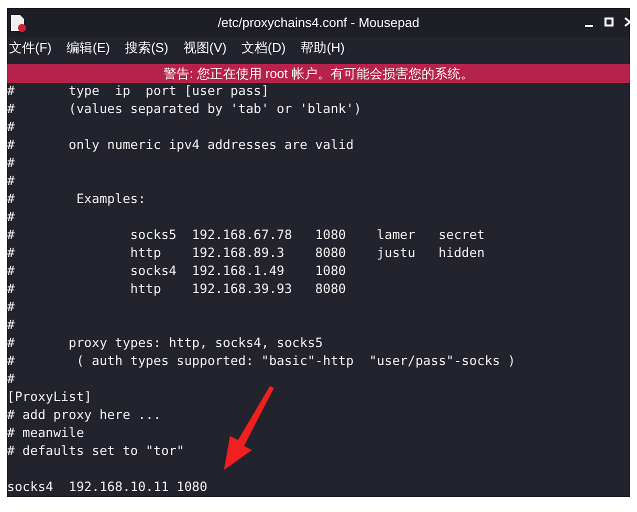 Image resolution: width=637 pixels, height=512 pixels. Describe the element at coordinates (95, 452) in the screenshot. I see `code-line: # defaults set to "tor"` at that location.